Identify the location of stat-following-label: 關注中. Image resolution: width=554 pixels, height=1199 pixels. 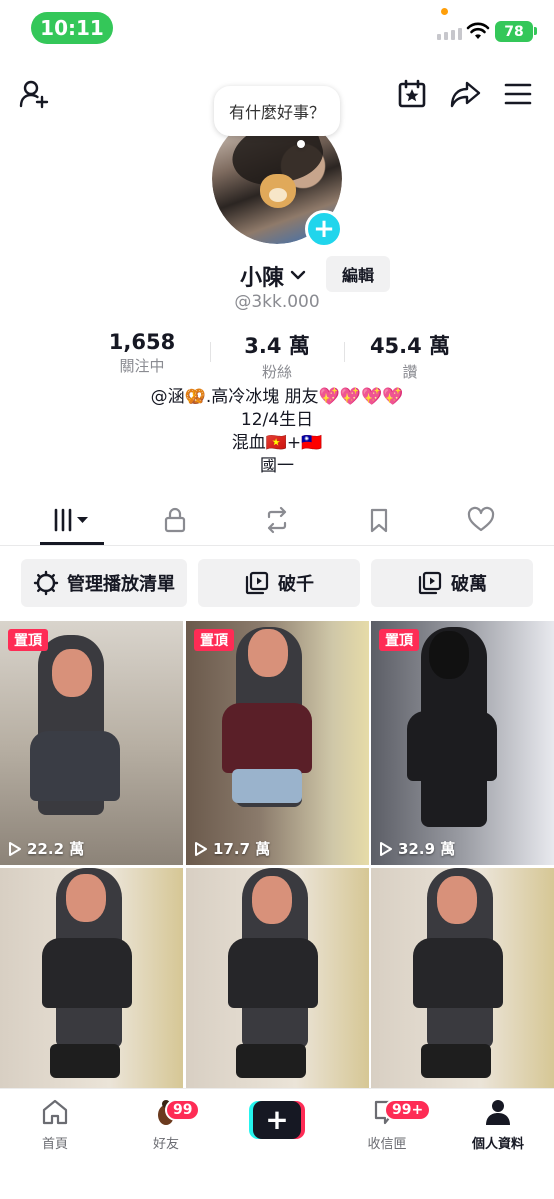
(142, 366).